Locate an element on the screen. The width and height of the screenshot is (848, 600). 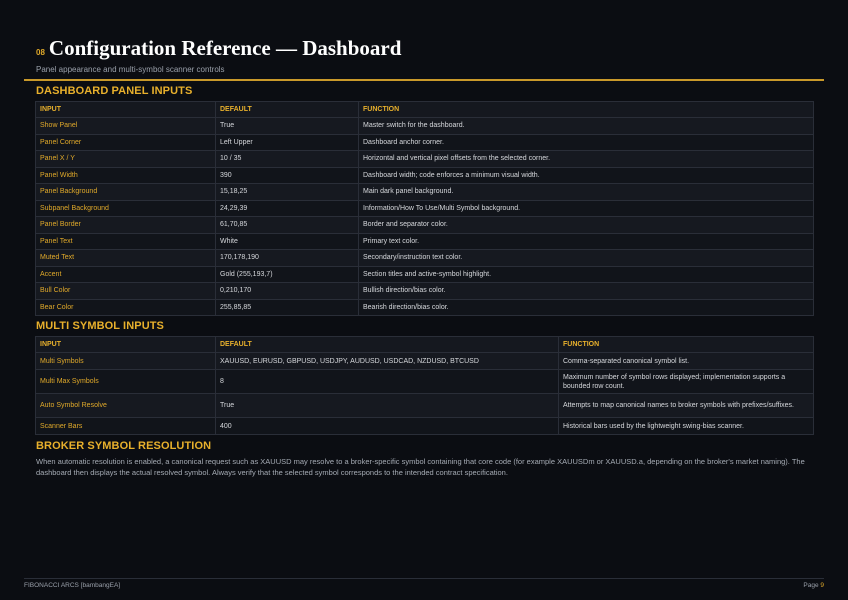
default-cell: 24,29,39 is located at coordinates (287, 208).